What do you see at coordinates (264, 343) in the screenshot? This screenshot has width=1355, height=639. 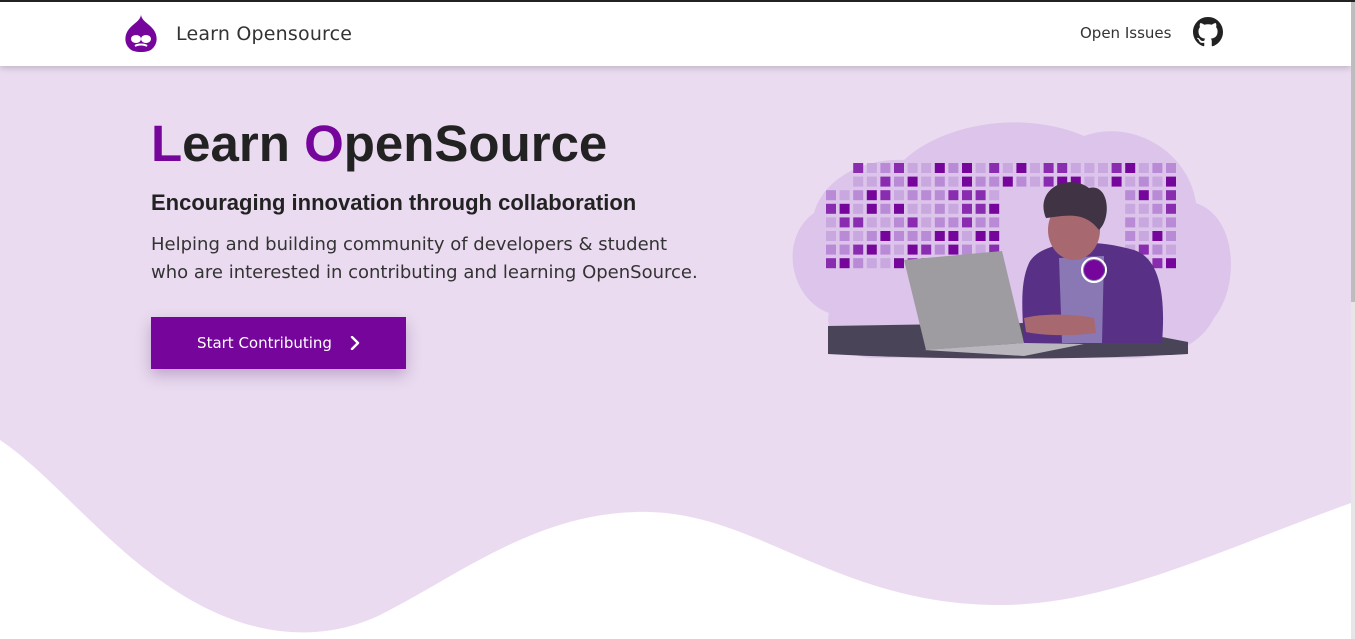 I see `start-contributing-label: Start Contributing` at bounding box center [264, 343].